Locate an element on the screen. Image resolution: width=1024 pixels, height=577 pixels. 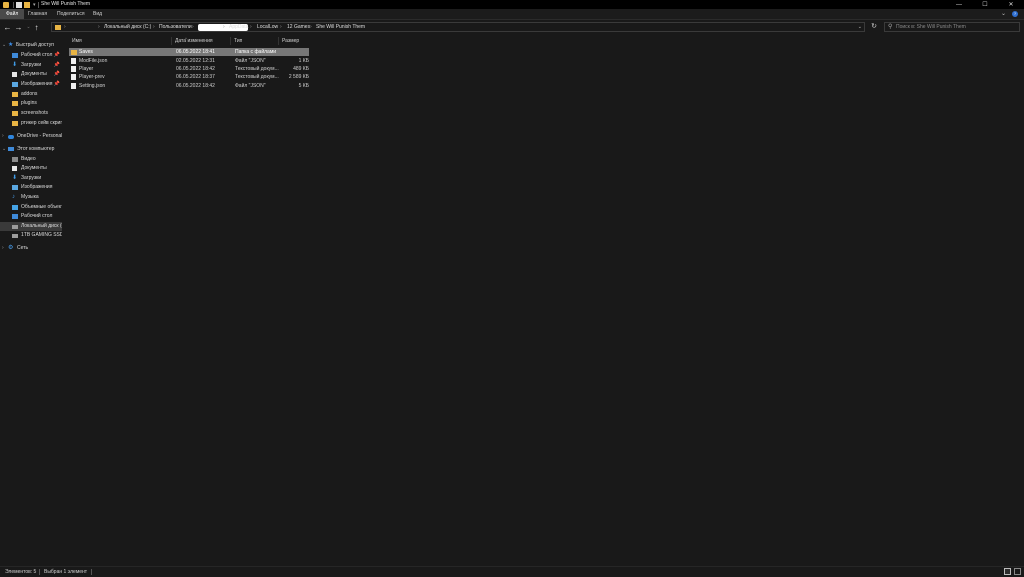
sidebar-item-save-script: ртикер сейв скрип is located at coordinates (31, 123).